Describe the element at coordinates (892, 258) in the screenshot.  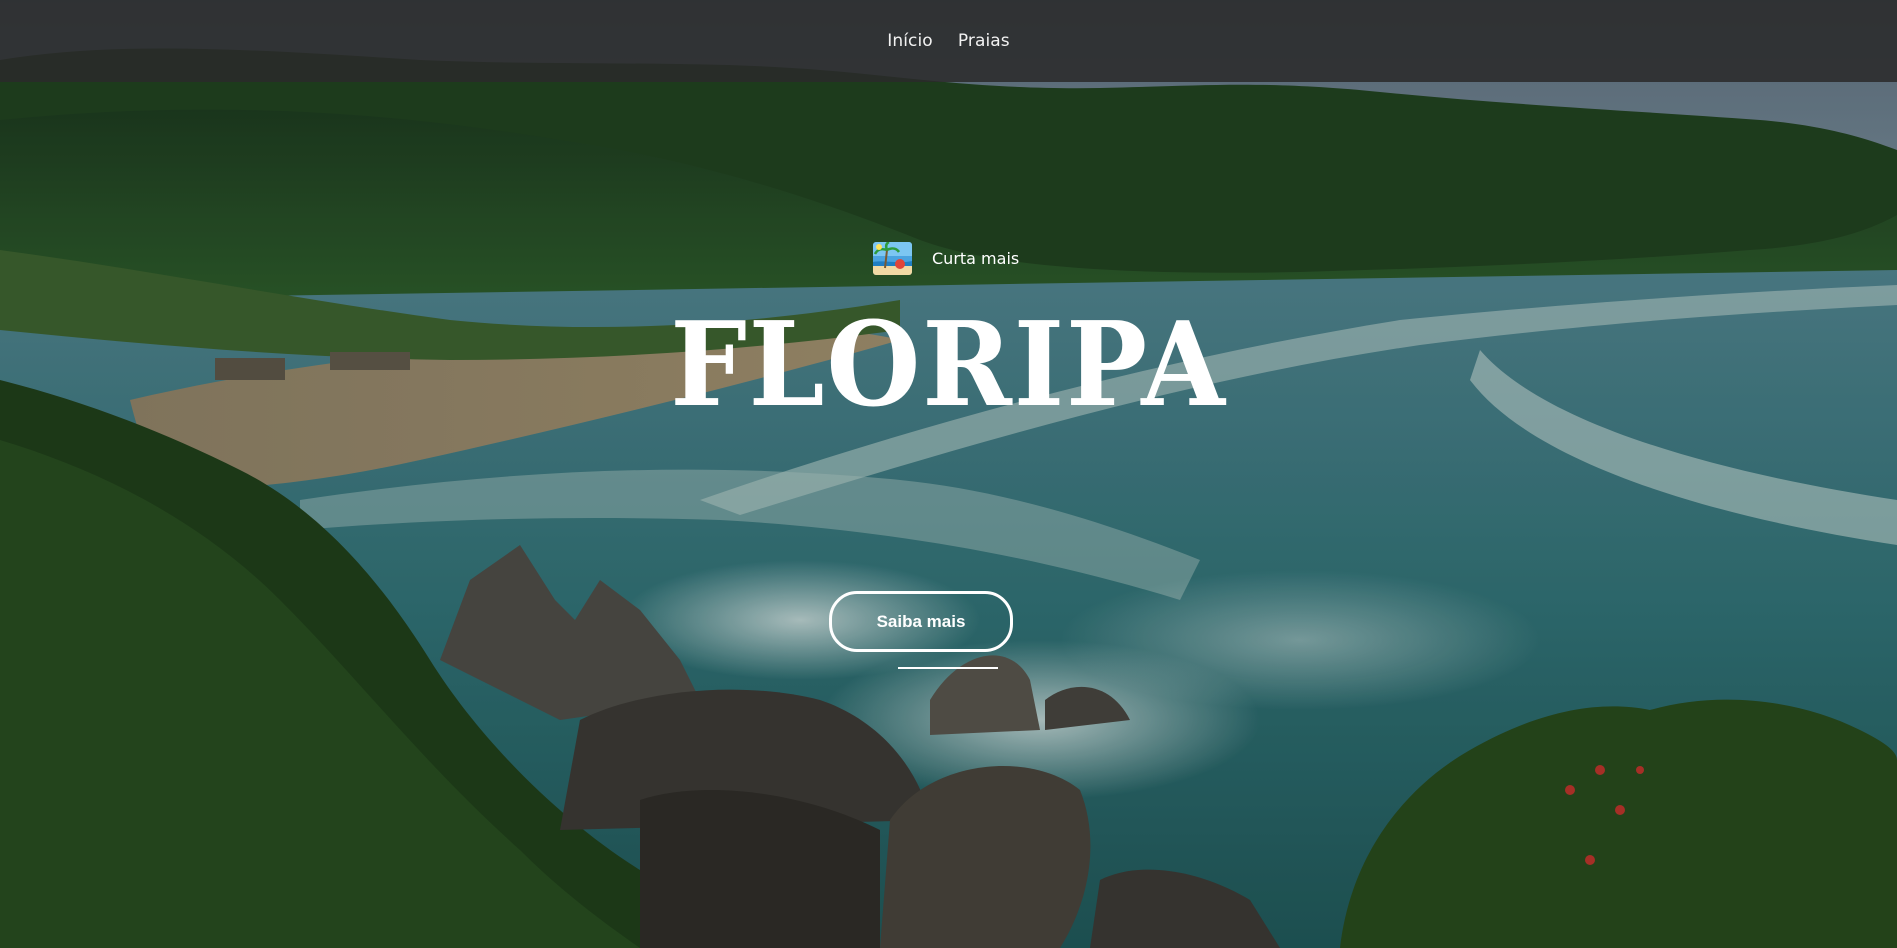
I see `beach-icon` at that location.